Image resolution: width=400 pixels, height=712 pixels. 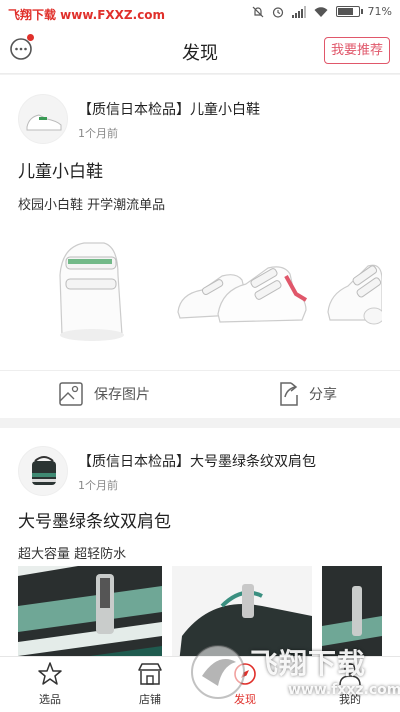 What do you see at coordinates (200, 394) in the screenshot?
I see `post-action-bar: 保存图片 分享` at bounding box center [200, 394].